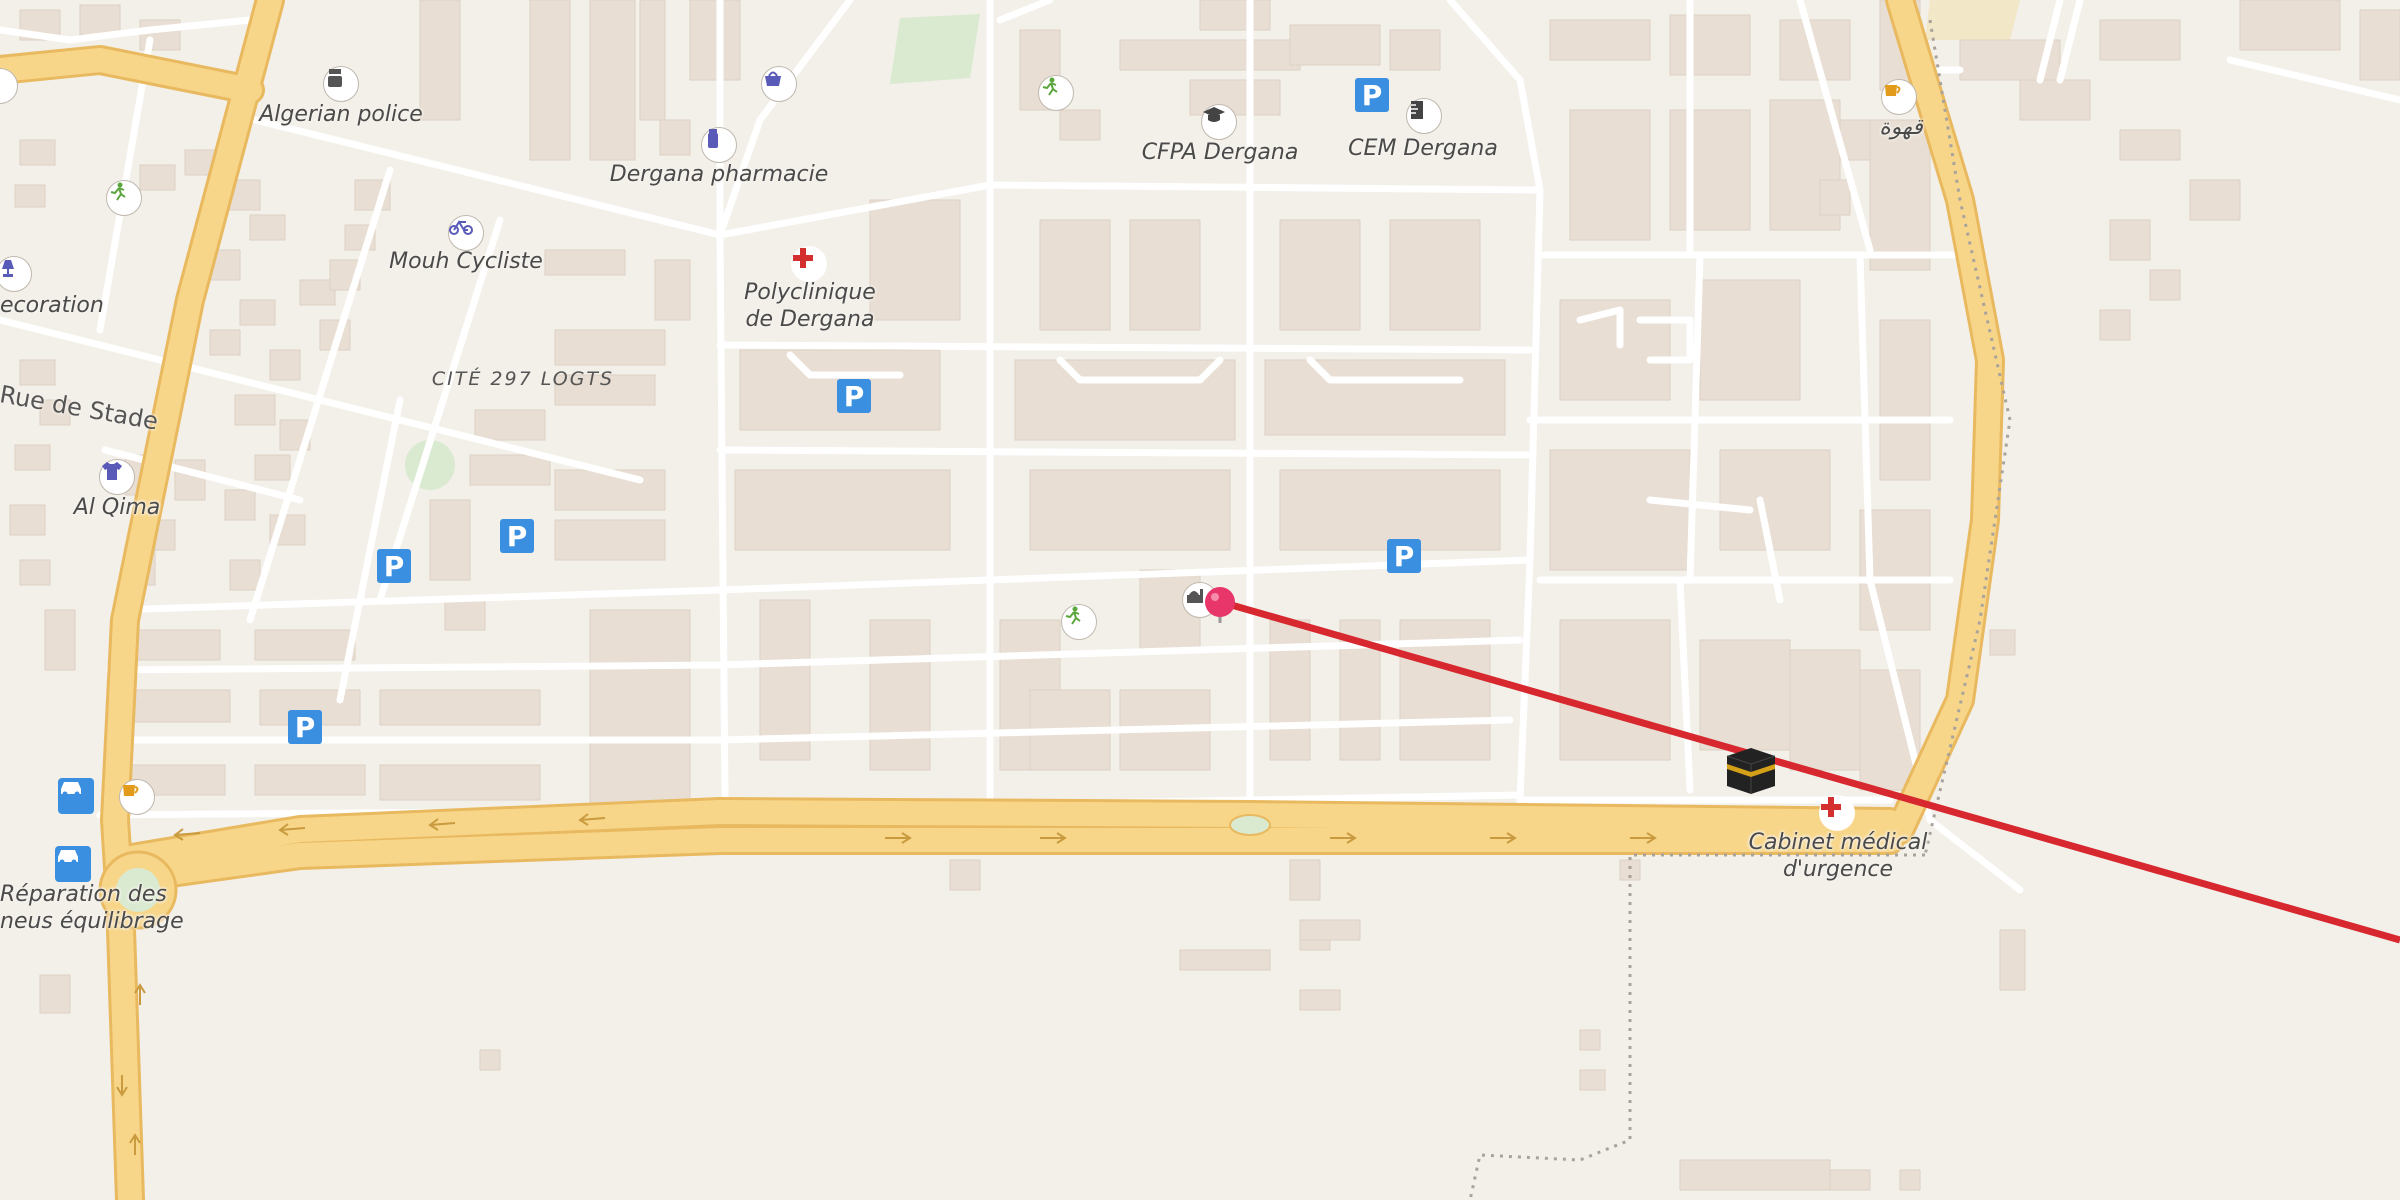 The height and width of the screenshot is (1200, 2400). What do you see at coordinates (810, 319) in the screenshot?
I see `polyclinique-line-2: de Dergana` at bounding box center [810, 319].